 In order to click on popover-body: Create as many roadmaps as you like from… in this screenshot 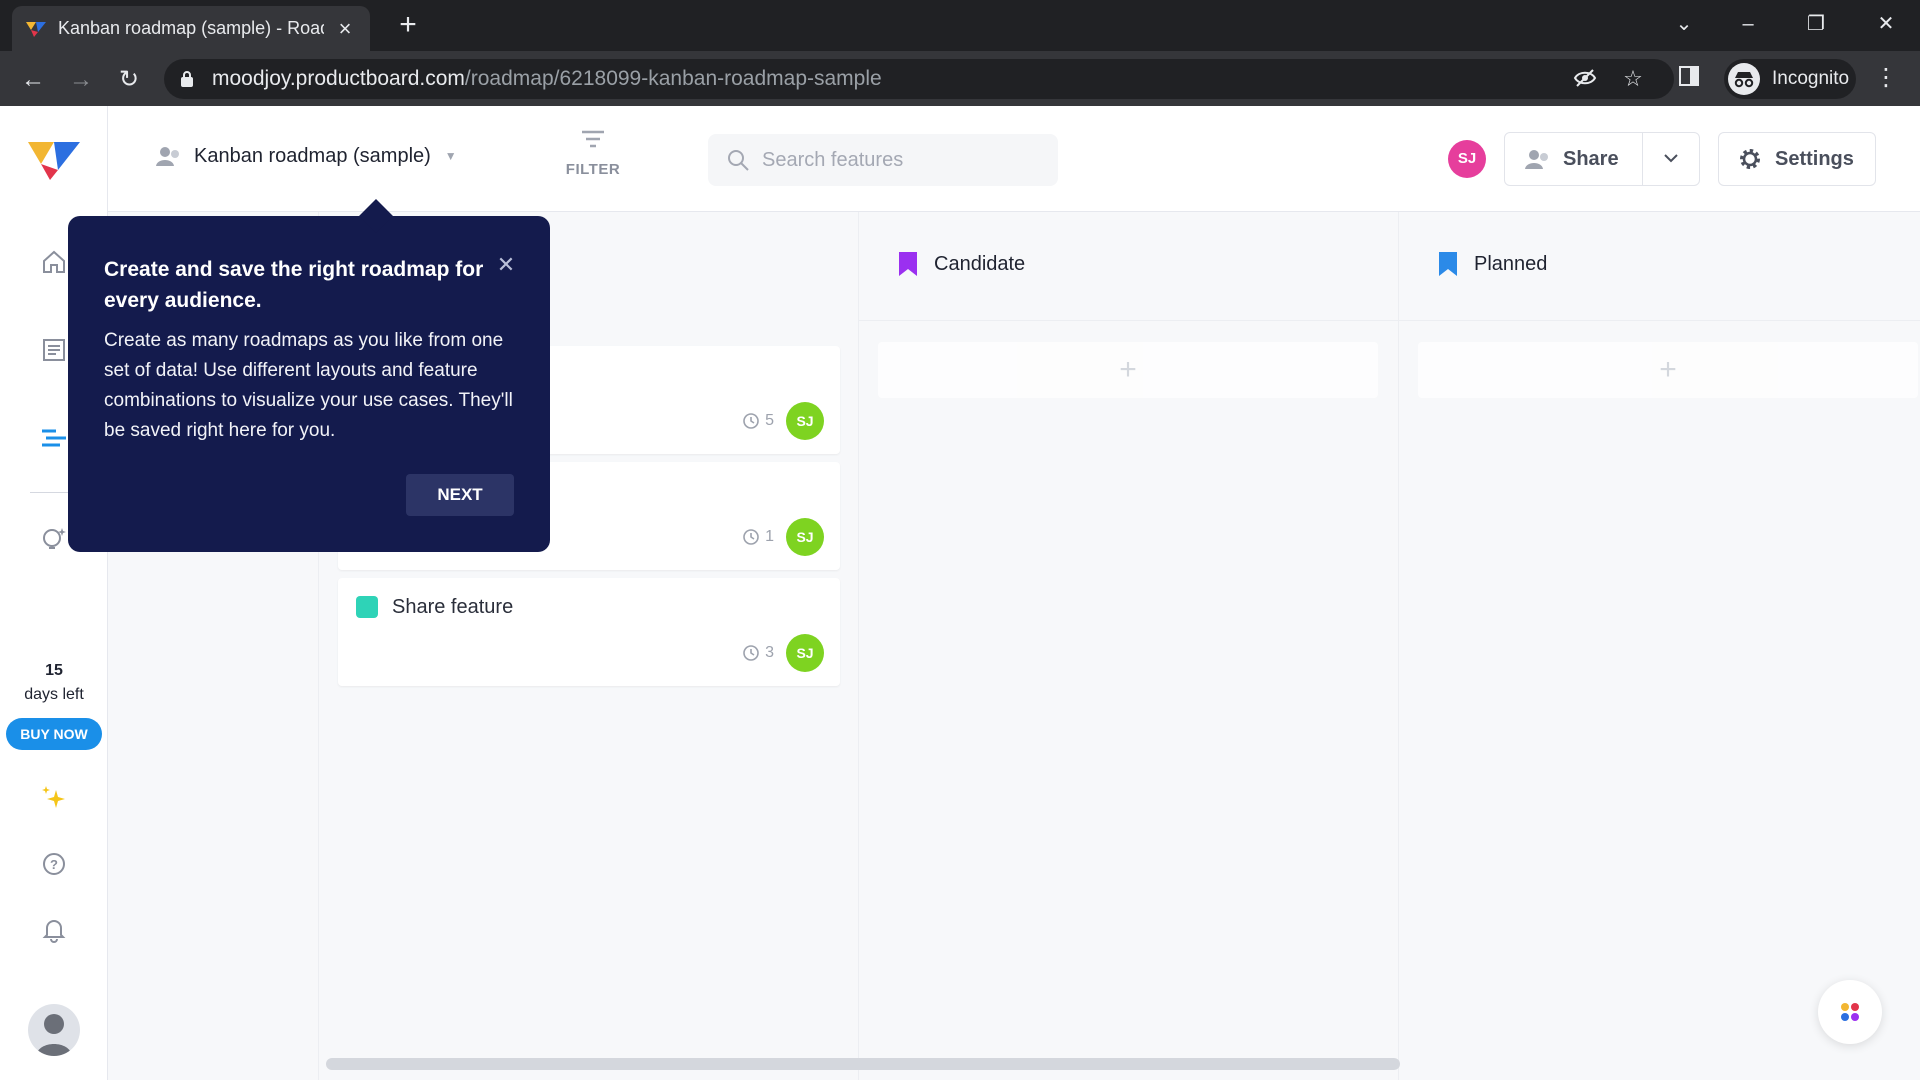, I will do `click(308, 385)`.